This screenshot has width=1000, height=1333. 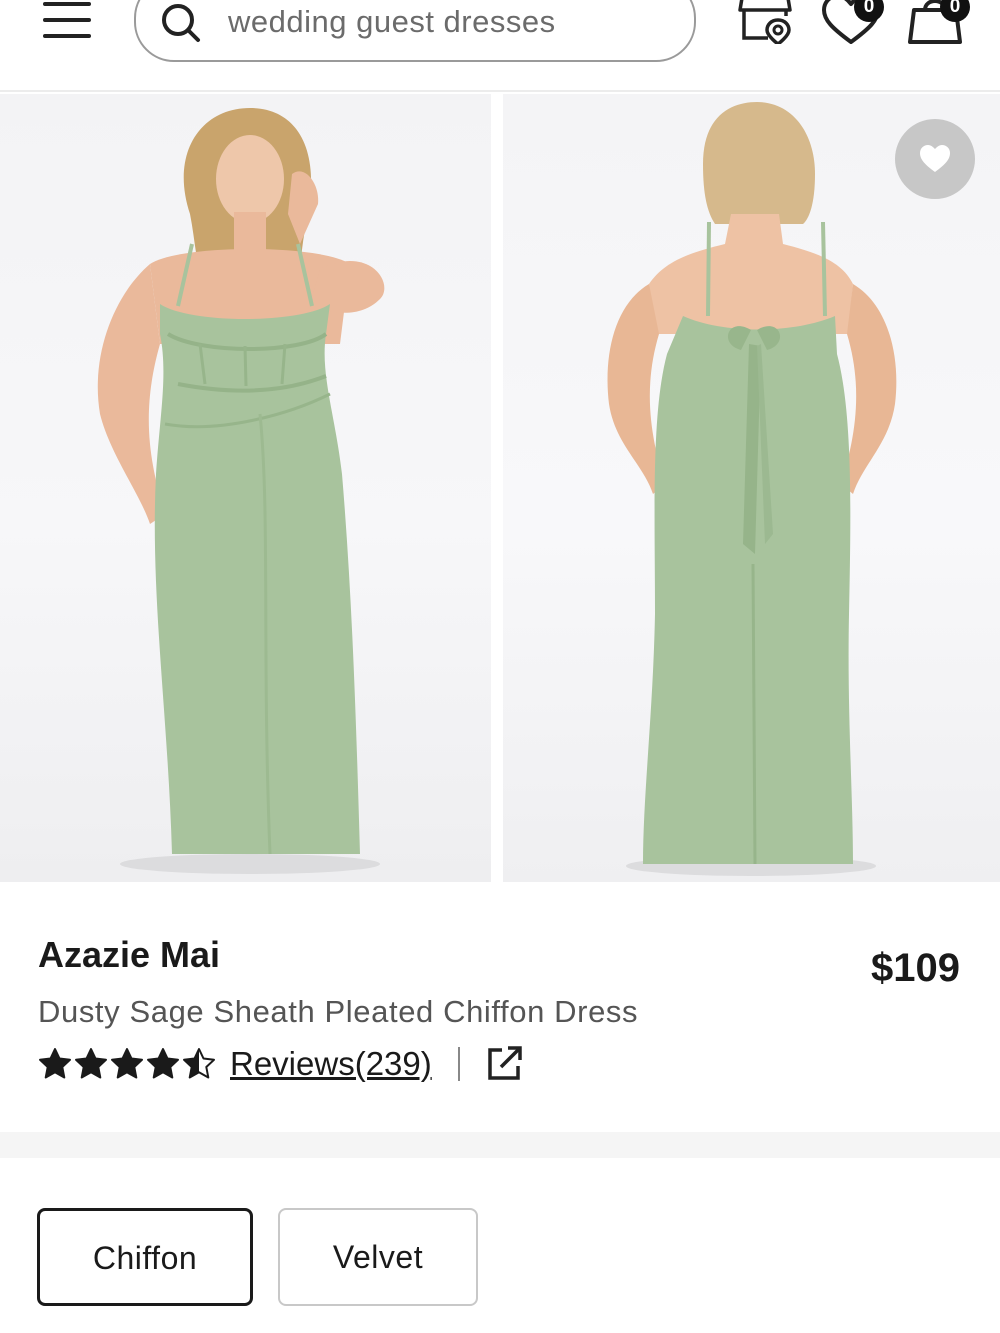 What do you see at coordinates (67, 21) in the screenshot?
I see `menu-icon` at bounding box center [67, 21].